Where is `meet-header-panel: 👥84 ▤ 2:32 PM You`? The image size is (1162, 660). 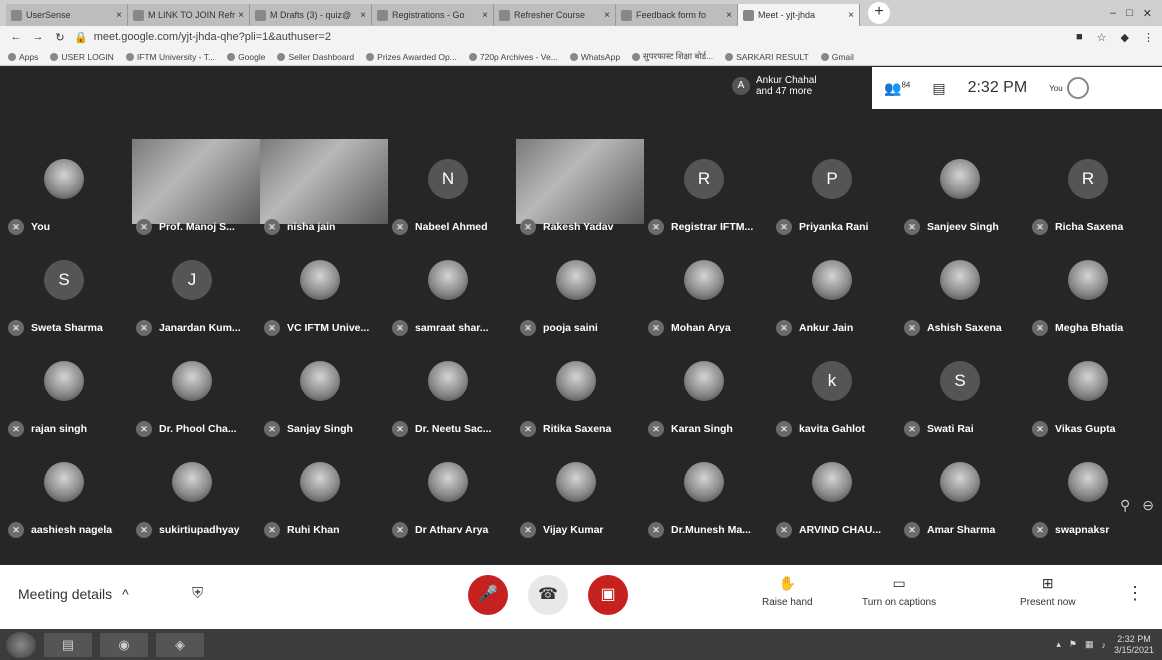 meet-header-panel: 👥84 ▤ 2:32 PM You is located at coordinates (1017, 88).